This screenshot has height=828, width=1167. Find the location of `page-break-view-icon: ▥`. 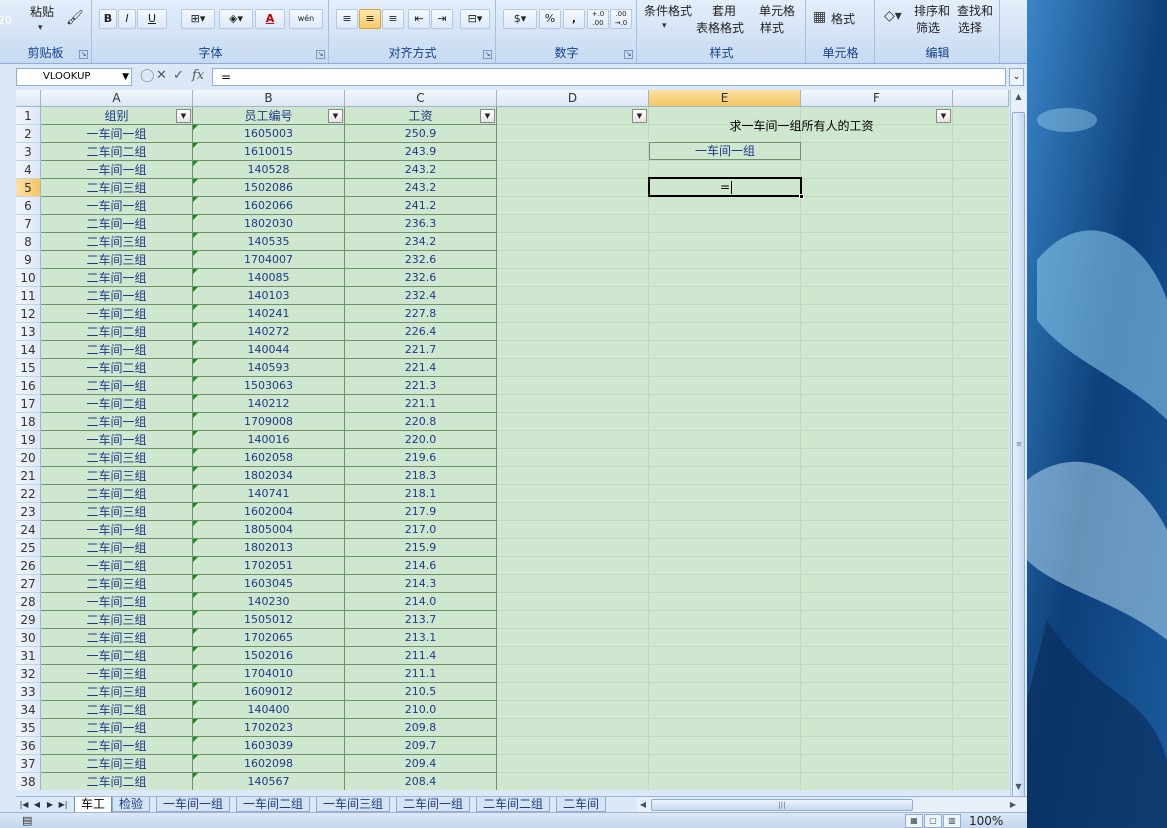

page-break-view-icon: ▥ is located at coordinates (952, 821).